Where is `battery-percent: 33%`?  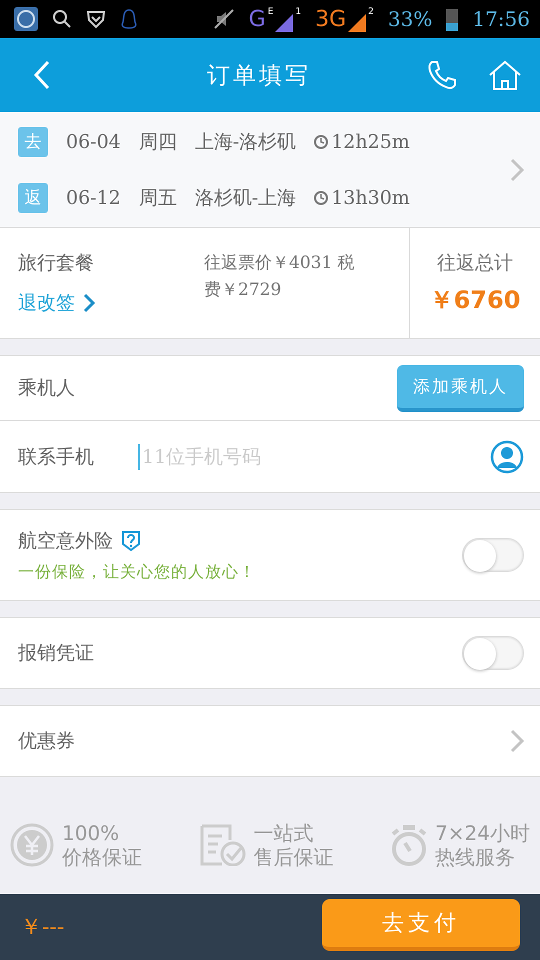
battery-percent: 33% is located at coordinates (410, 19).